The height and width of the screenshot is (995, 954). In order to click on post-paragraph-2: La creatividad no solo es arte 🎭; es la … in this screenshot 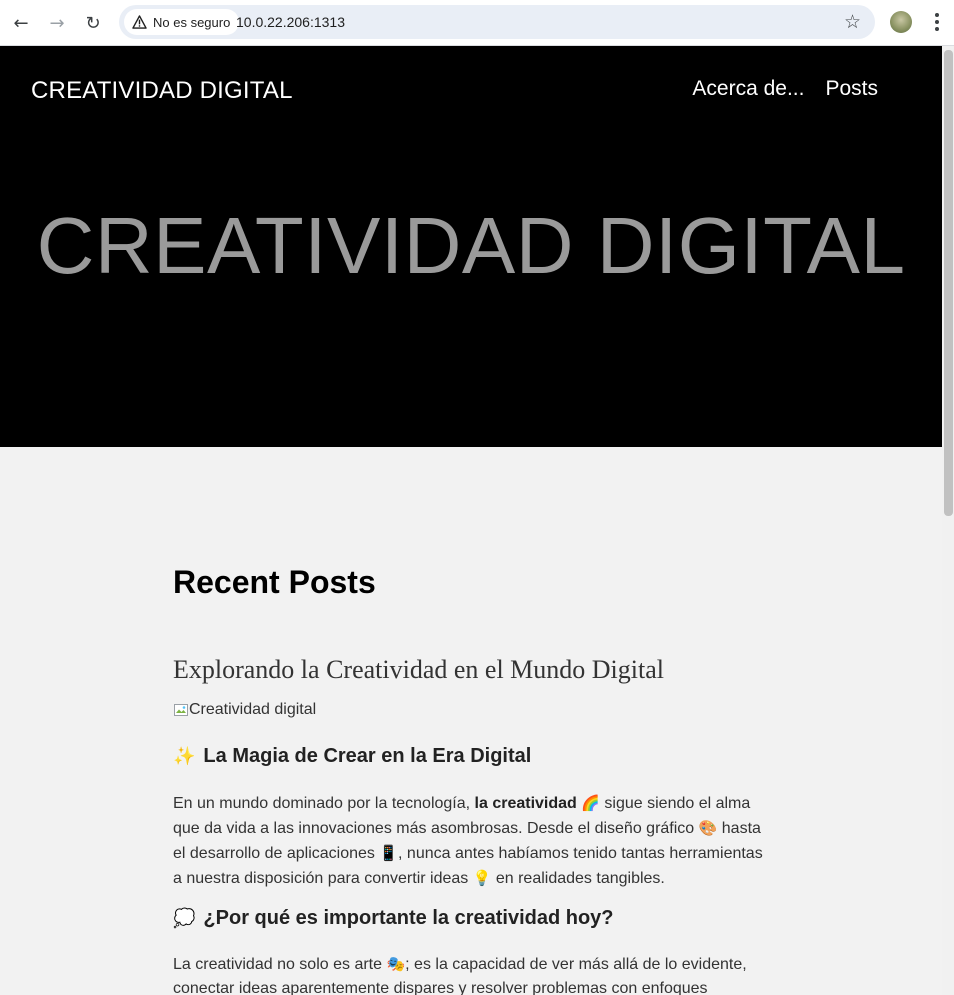, I will do `click(473, 973)`.